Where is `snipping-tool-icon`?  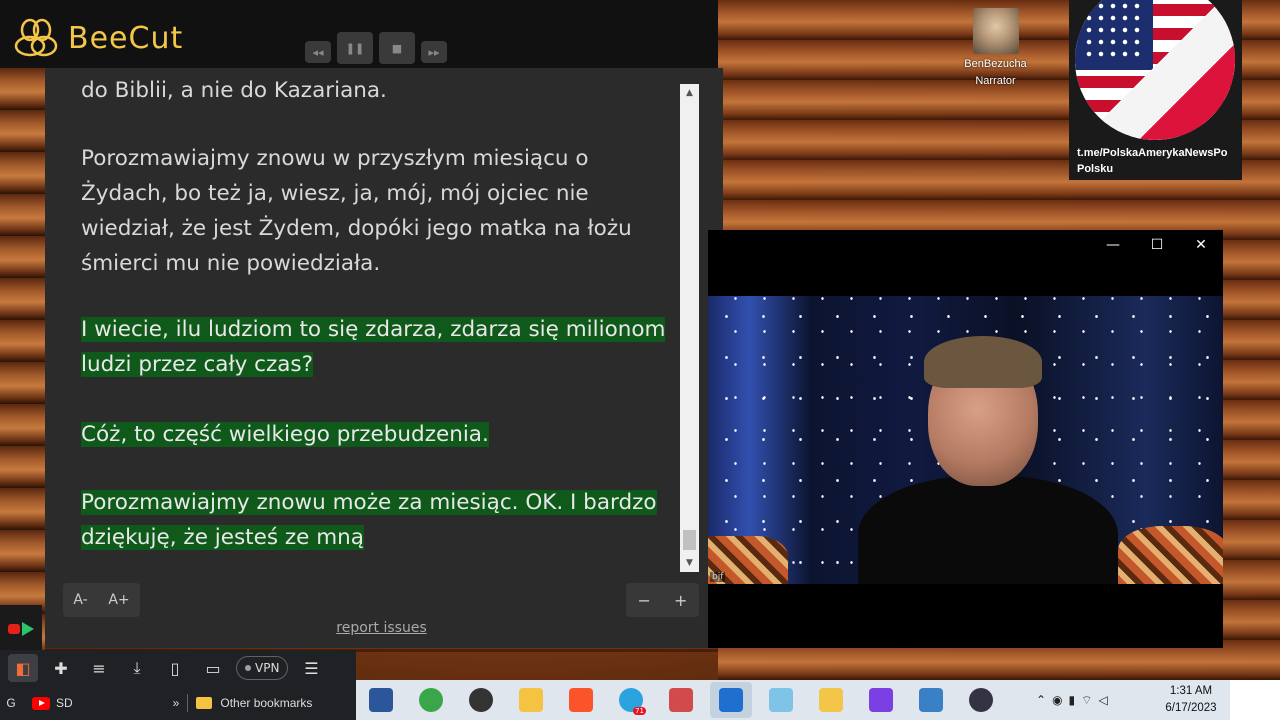 snipping-tool-icon is located at coordinates (681, 700).